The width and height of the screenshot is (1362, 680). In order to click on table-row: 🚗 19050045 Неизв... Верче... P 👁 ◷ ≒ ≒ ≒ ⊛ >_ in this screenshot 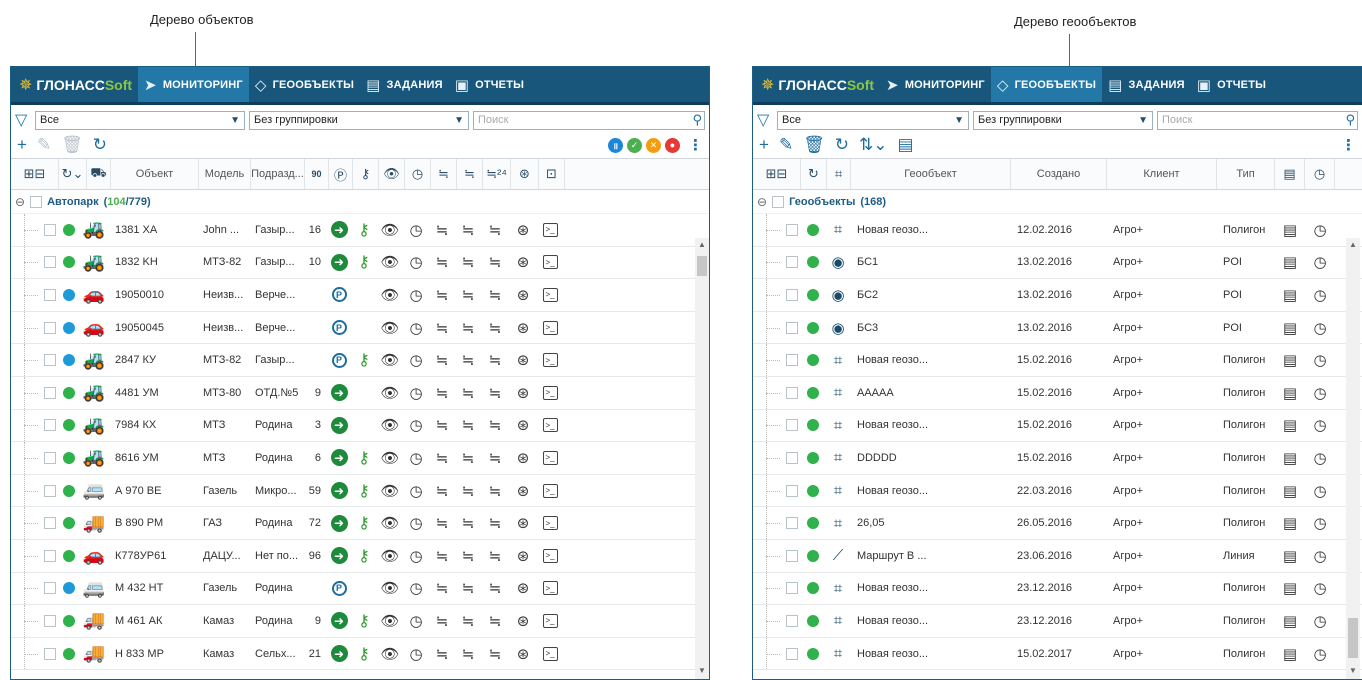, I will do `click(360, 328)`.